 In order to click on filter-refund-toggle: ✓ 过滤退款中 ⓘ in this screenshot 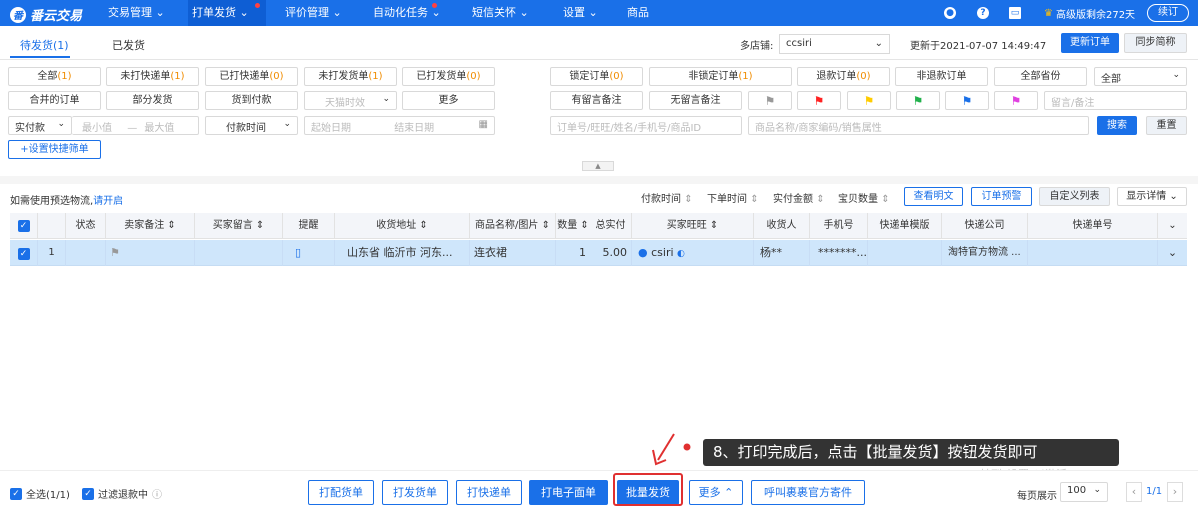, I will do `click(122, 493)`.